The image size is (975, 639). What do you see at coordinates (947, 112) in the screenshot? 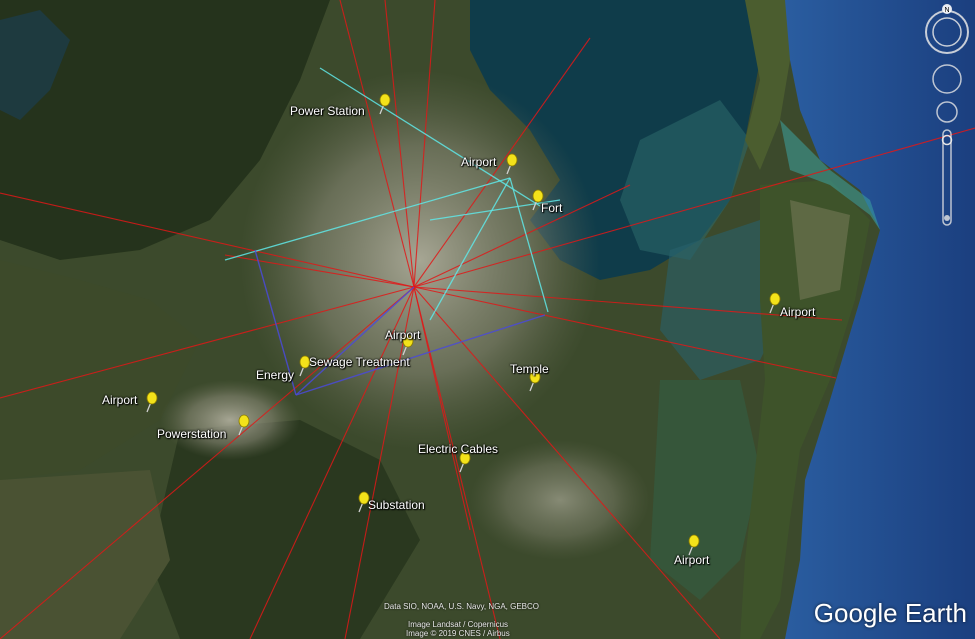
I see `move-joystick-icon` at bounding box center [947, 112].